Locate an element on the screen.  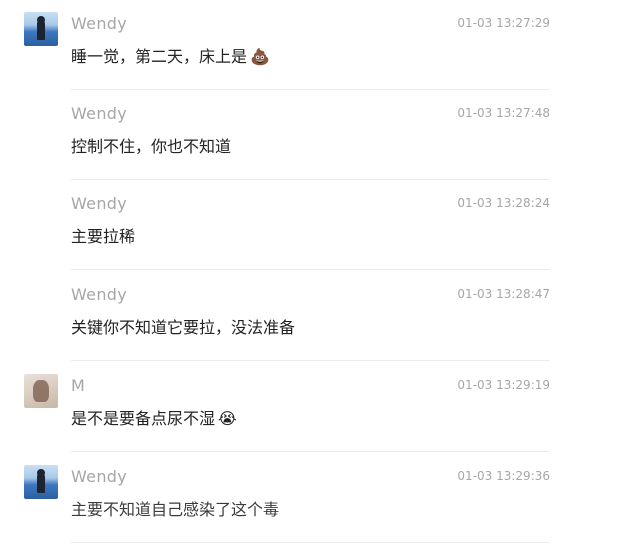
message-text: 睡一觉，第二天，床上是 💩 is located at coordinates (170, 55).